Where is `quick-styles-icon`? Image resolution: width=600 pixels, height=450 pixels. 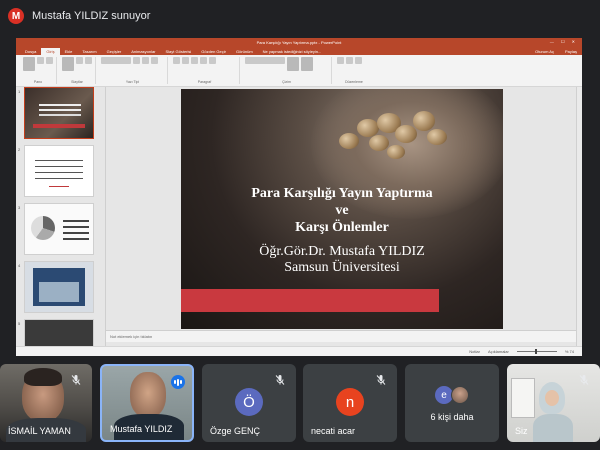
quick-styles-icon is located at coordinates (307, 64).